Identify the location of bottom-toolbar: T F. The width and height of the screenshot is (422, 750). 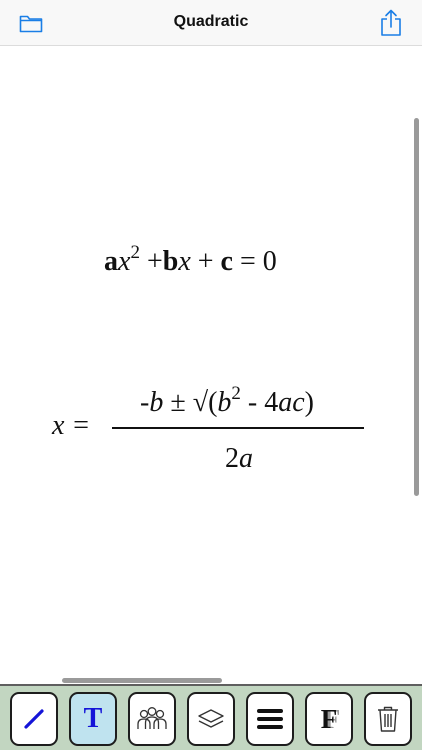
(211, 717).